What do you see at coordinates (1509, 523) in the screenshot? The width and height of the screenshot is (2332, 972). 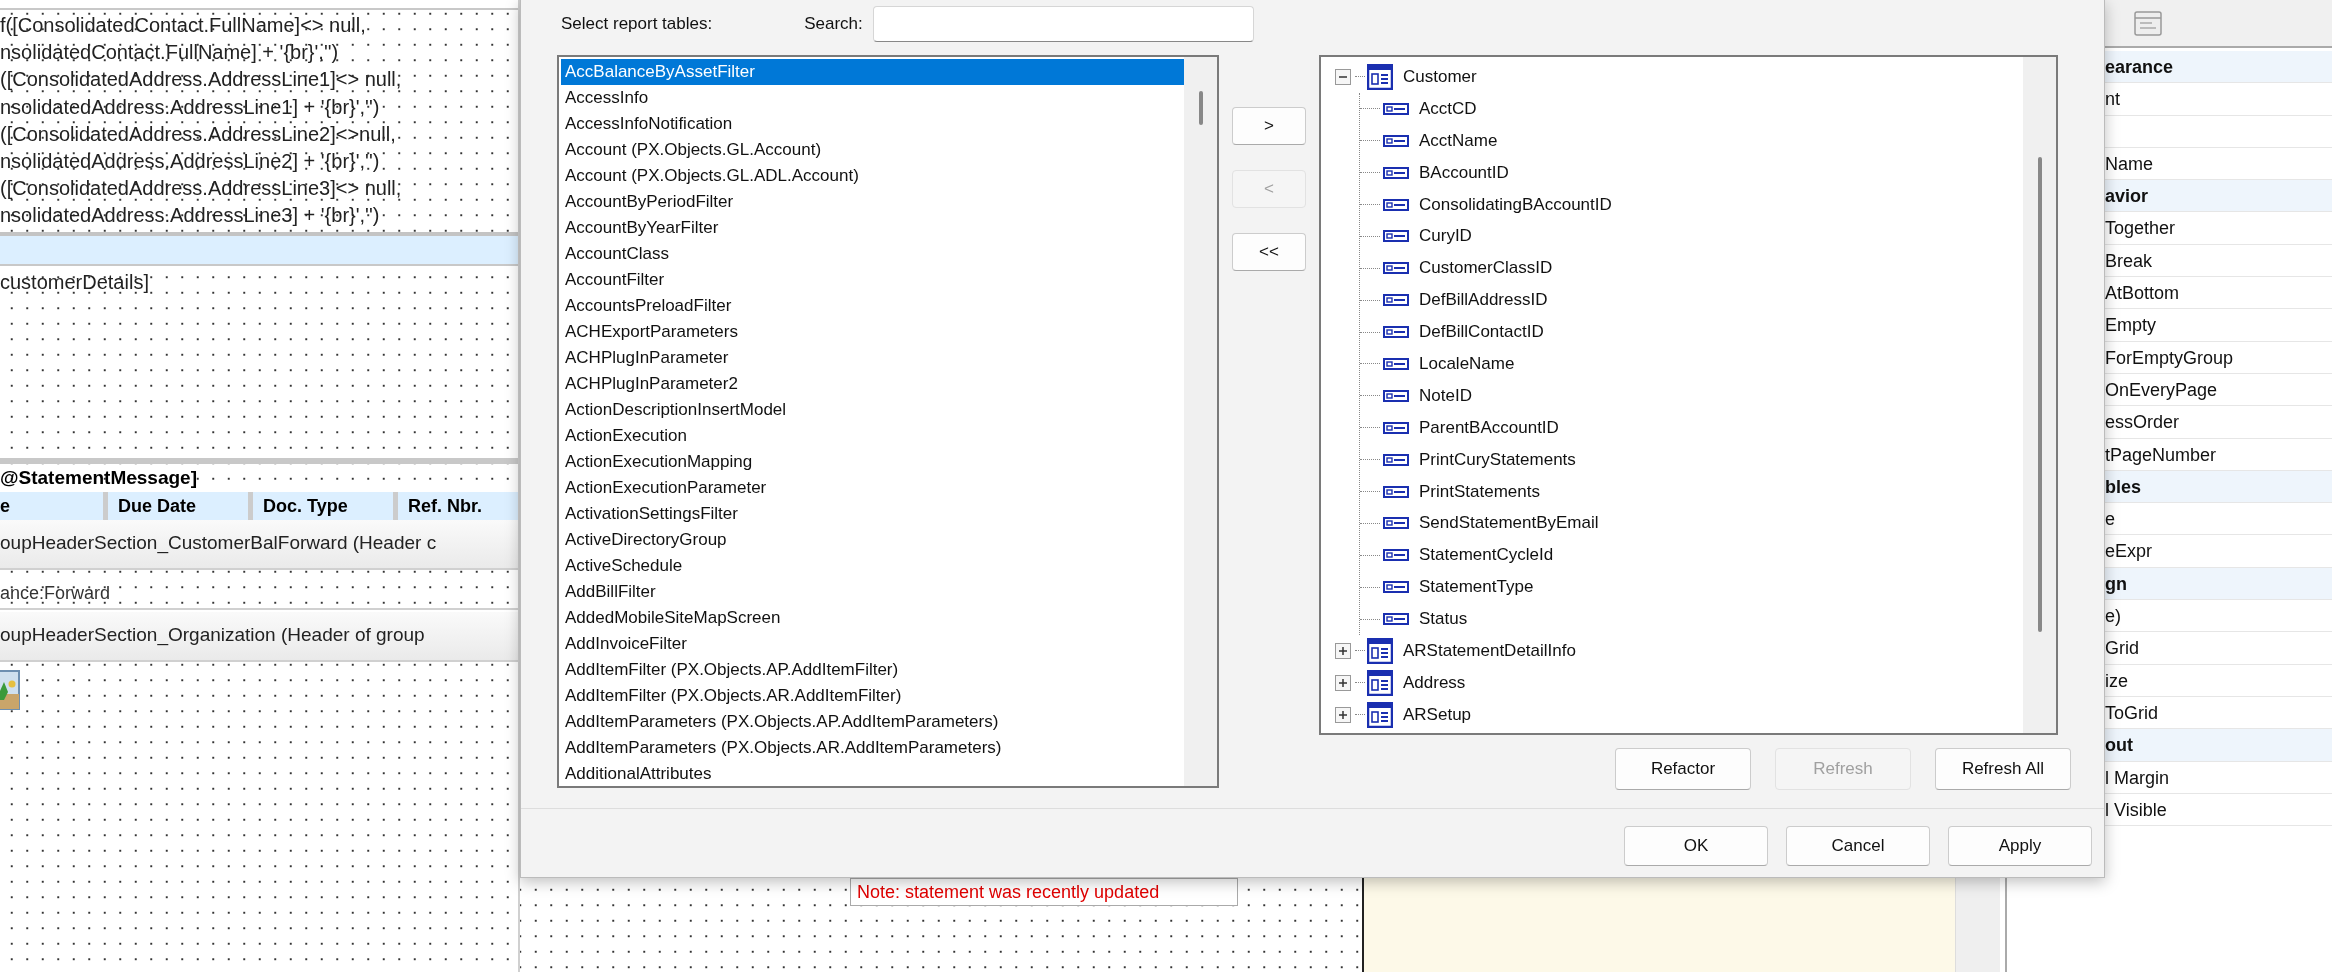 I see `tree-item: SendStatementByEmail` at bounding box center [1509, 523].